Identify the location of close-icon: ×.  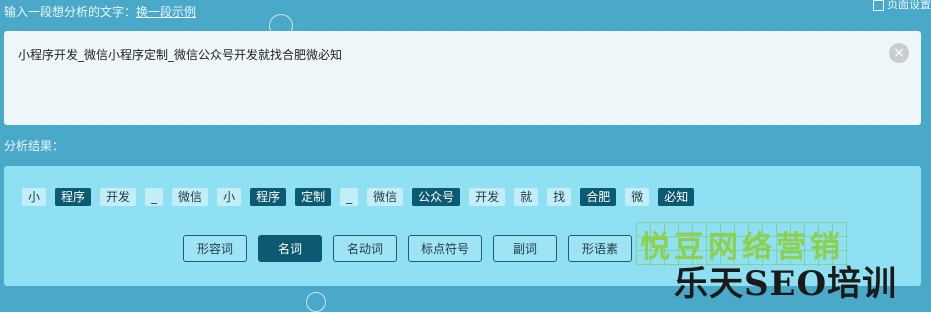
(899, 53).